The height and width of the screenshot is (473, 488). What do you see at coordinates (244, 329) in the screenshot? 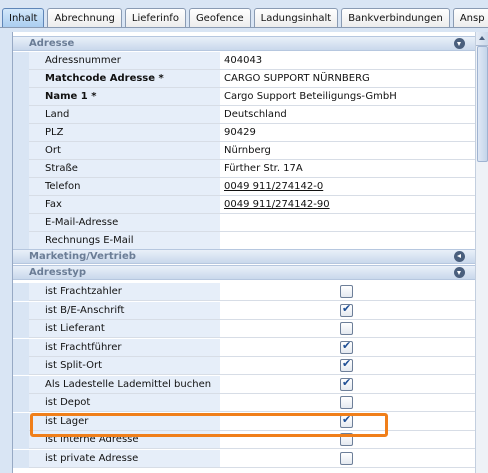
I see `adresstyp-row: ist Lieferant` at bounding box center [244, 329].